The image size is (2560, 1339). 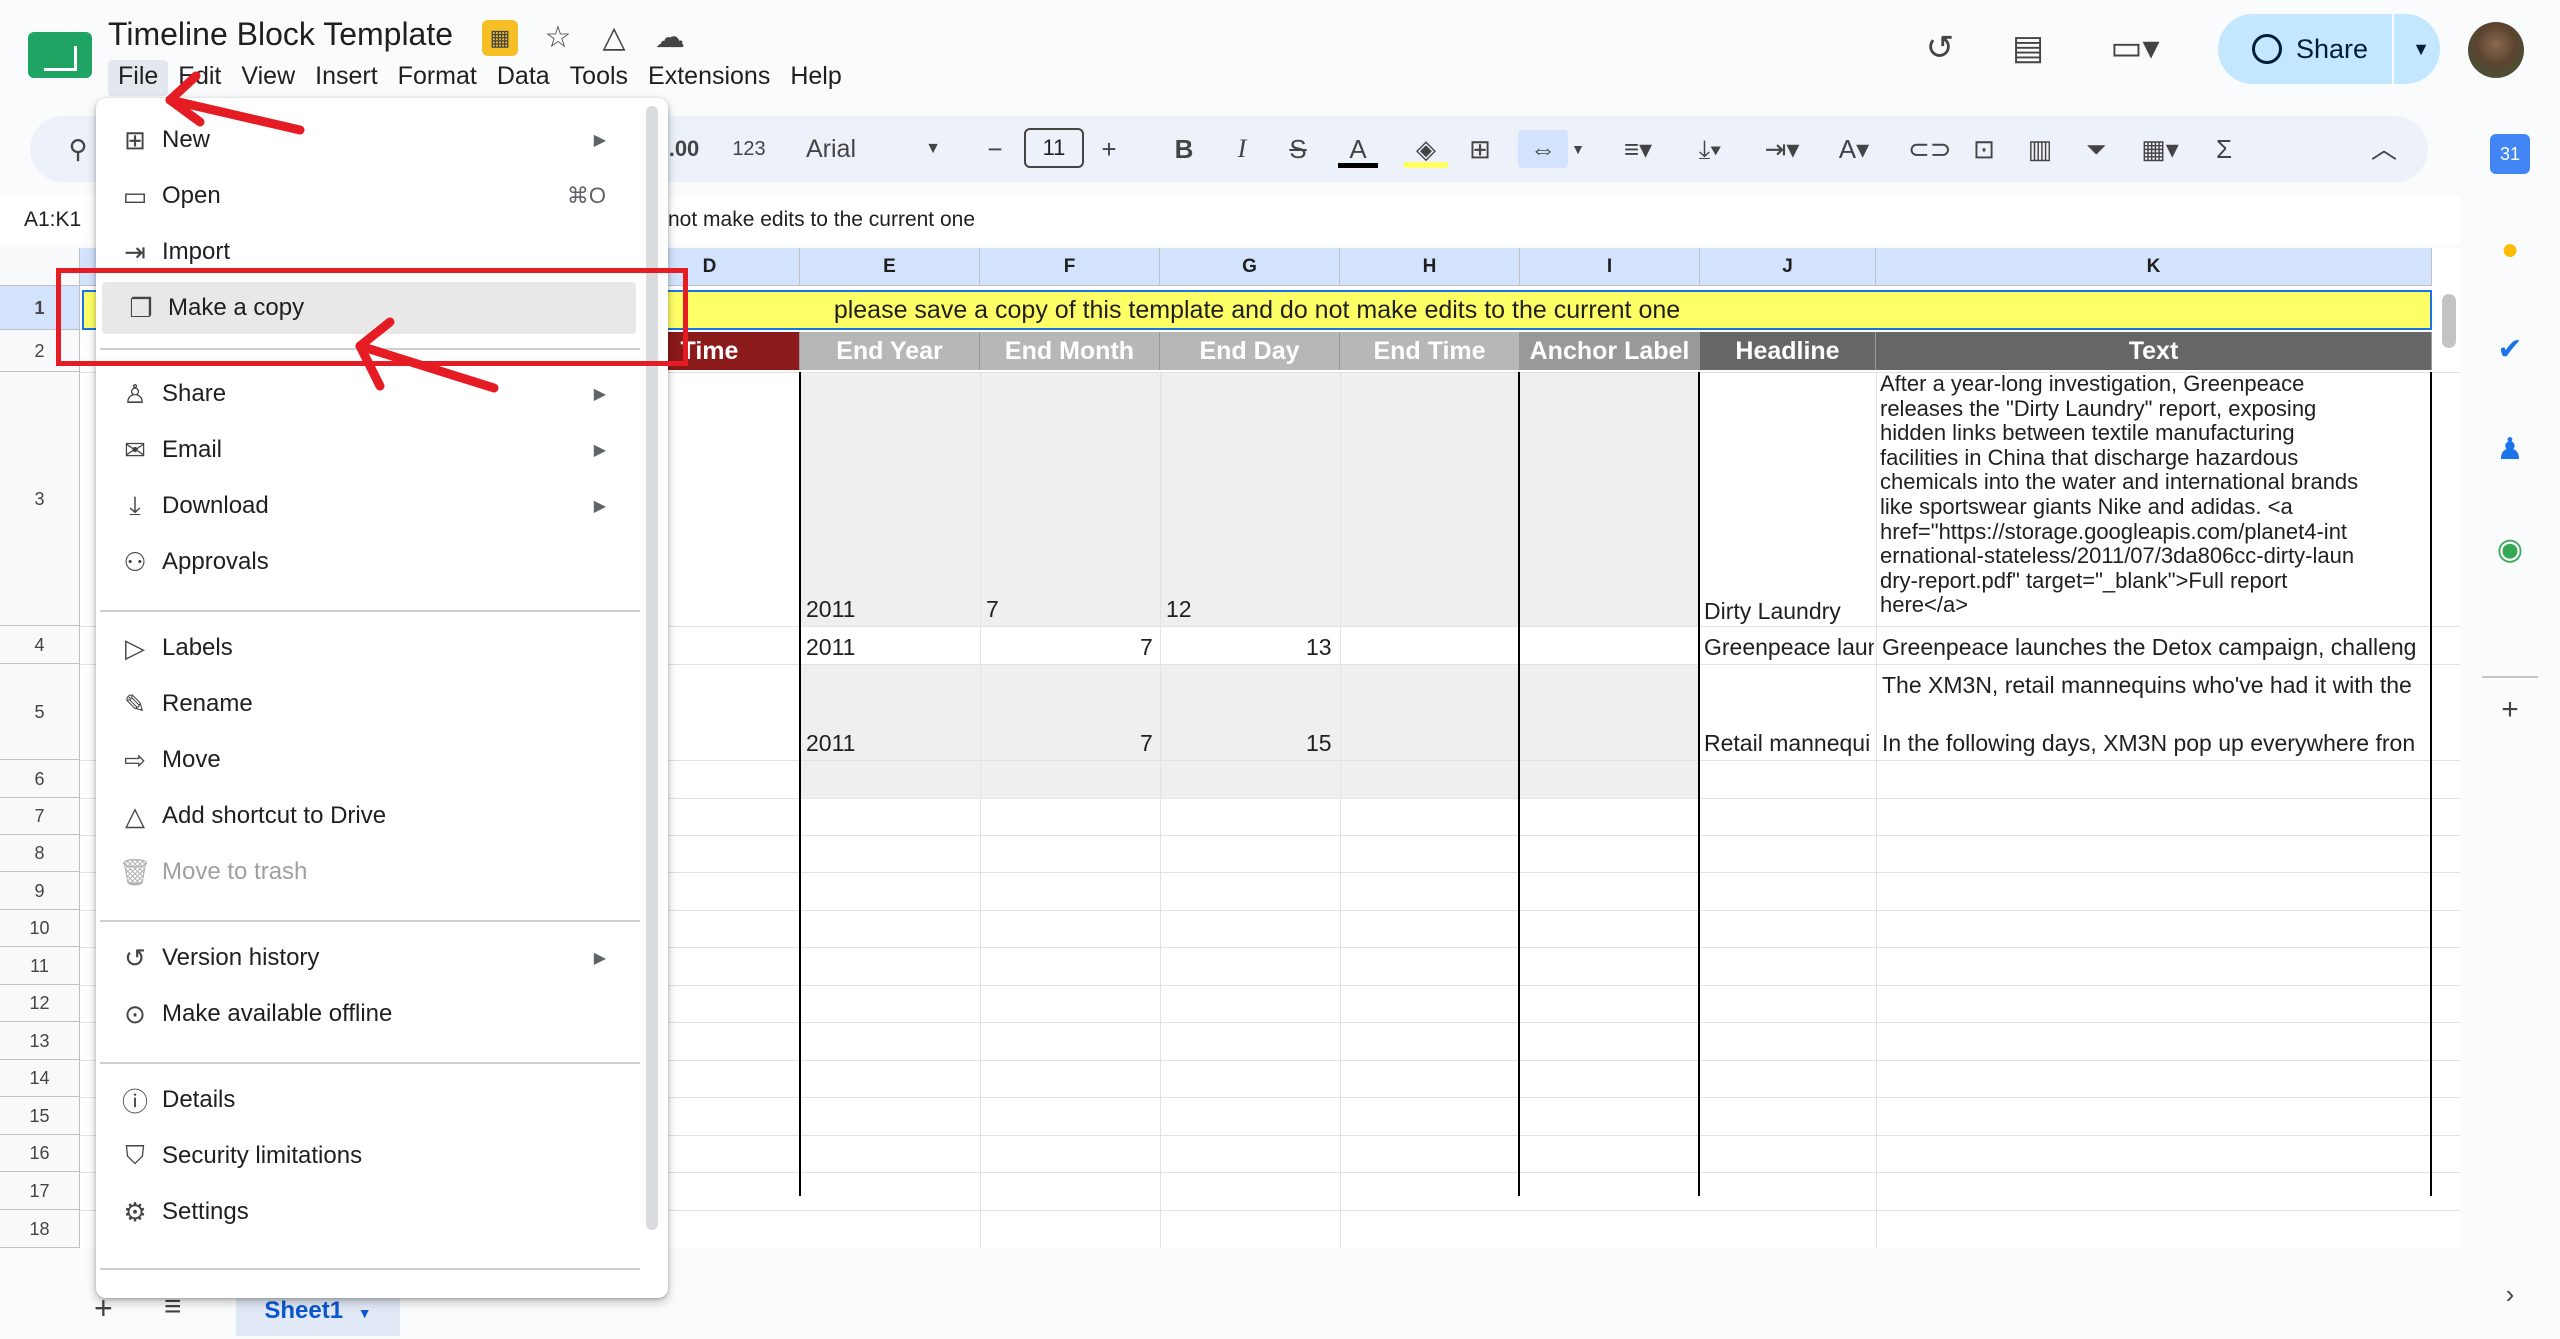 I want to click on annotation-arrows, so click(x=332, y=232).